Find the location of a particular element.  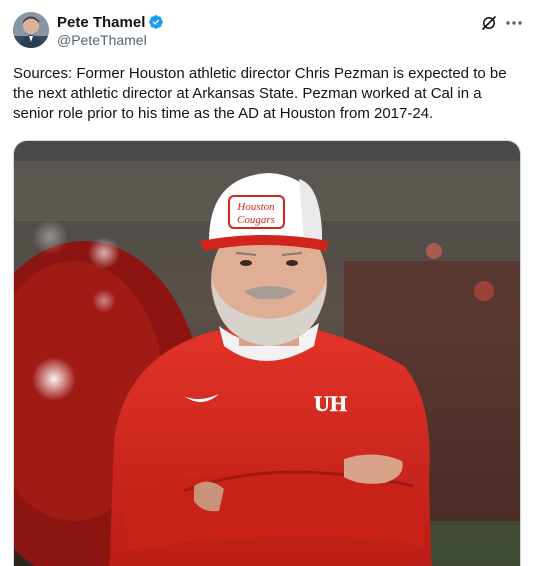

author-handle: @PeteThamel is located at coordinates (102, 40).